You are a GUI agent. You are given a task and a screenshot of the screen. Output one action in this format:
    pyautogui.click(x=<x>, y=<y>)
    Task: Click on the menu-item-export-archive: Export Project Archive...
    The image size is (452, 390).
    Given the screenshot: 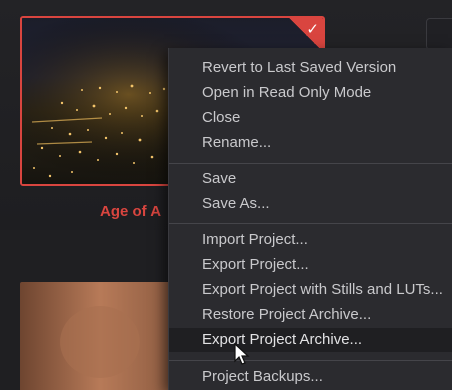 What is the action you would take?
    pyautogui.click(x=310, y=340)
    